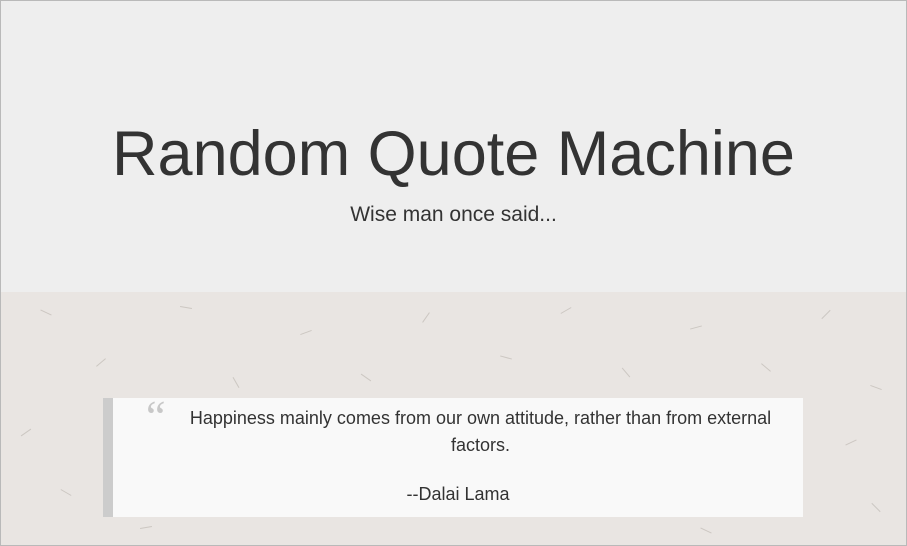 The height and width of the screenshot is (546, 907). I want to click on quote-open-icon: “, so click(156, 416).